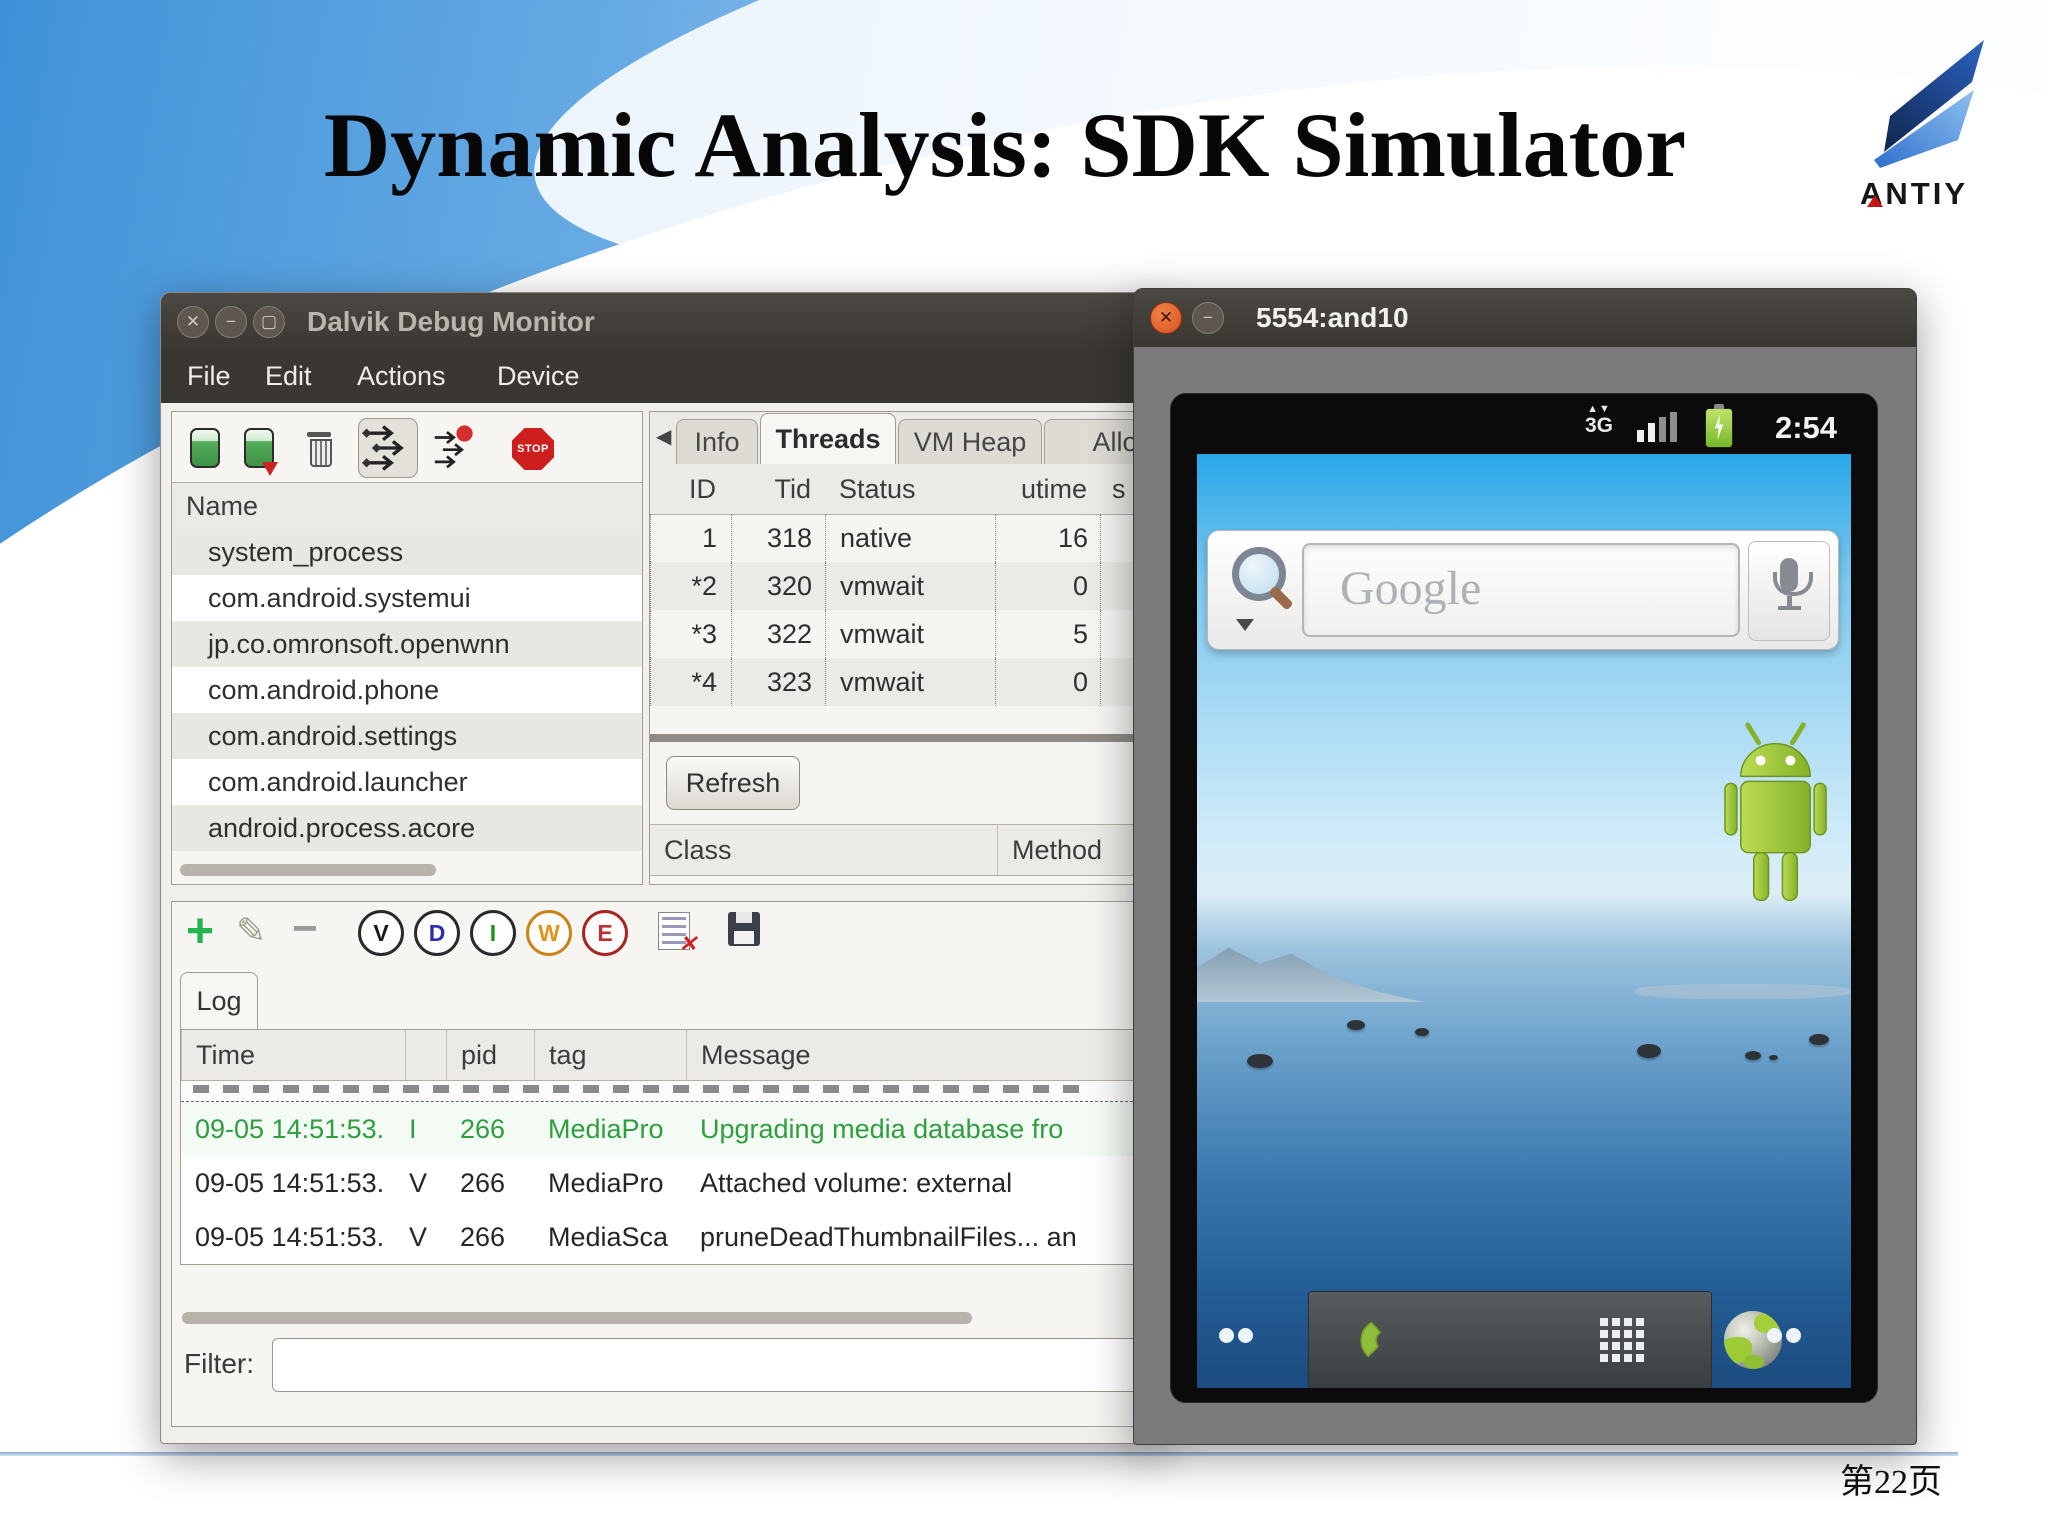  I want to click on cell-tag: MediaSca, so click(608, 1237).